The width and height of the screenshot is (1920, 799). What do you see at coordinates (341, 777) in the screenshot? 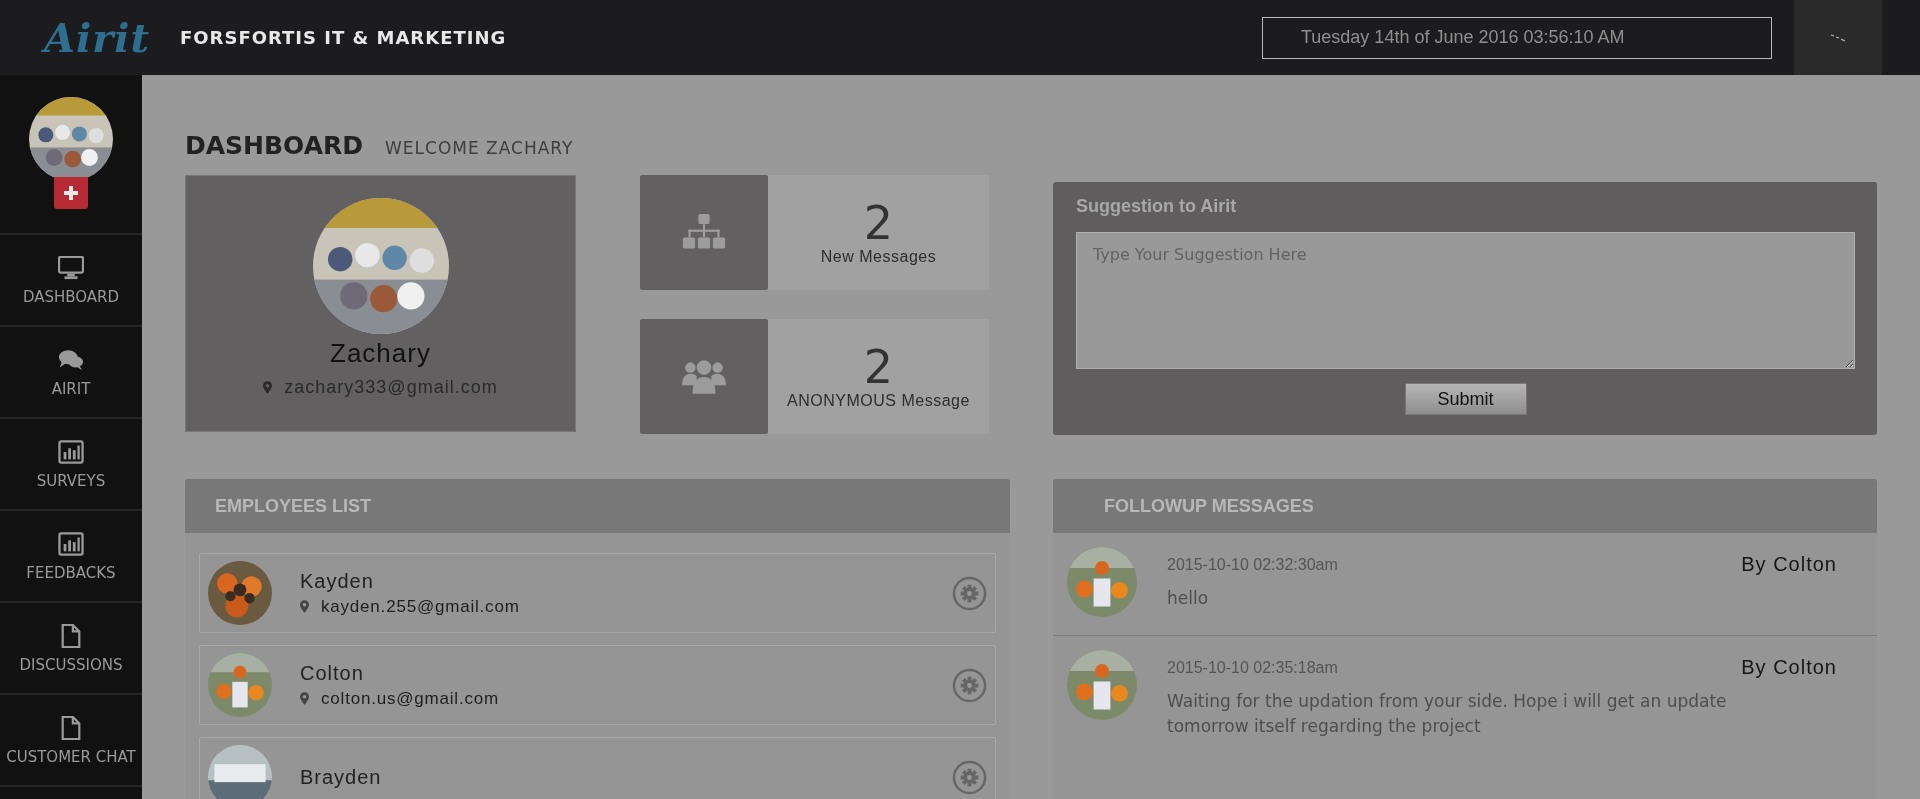
I see `employee-name: Brayden` at bounding box center [341, 777].